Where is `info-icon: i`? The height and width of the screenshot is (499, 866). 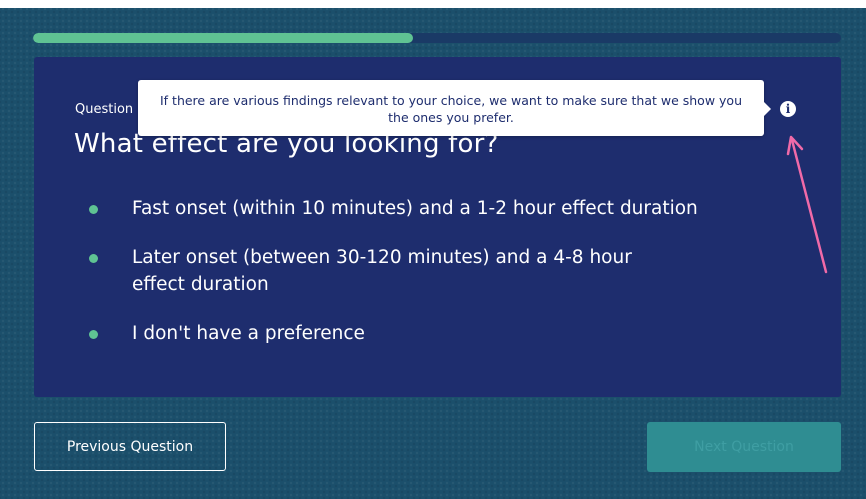
info-icon: i is located at coordinates (788, 109).